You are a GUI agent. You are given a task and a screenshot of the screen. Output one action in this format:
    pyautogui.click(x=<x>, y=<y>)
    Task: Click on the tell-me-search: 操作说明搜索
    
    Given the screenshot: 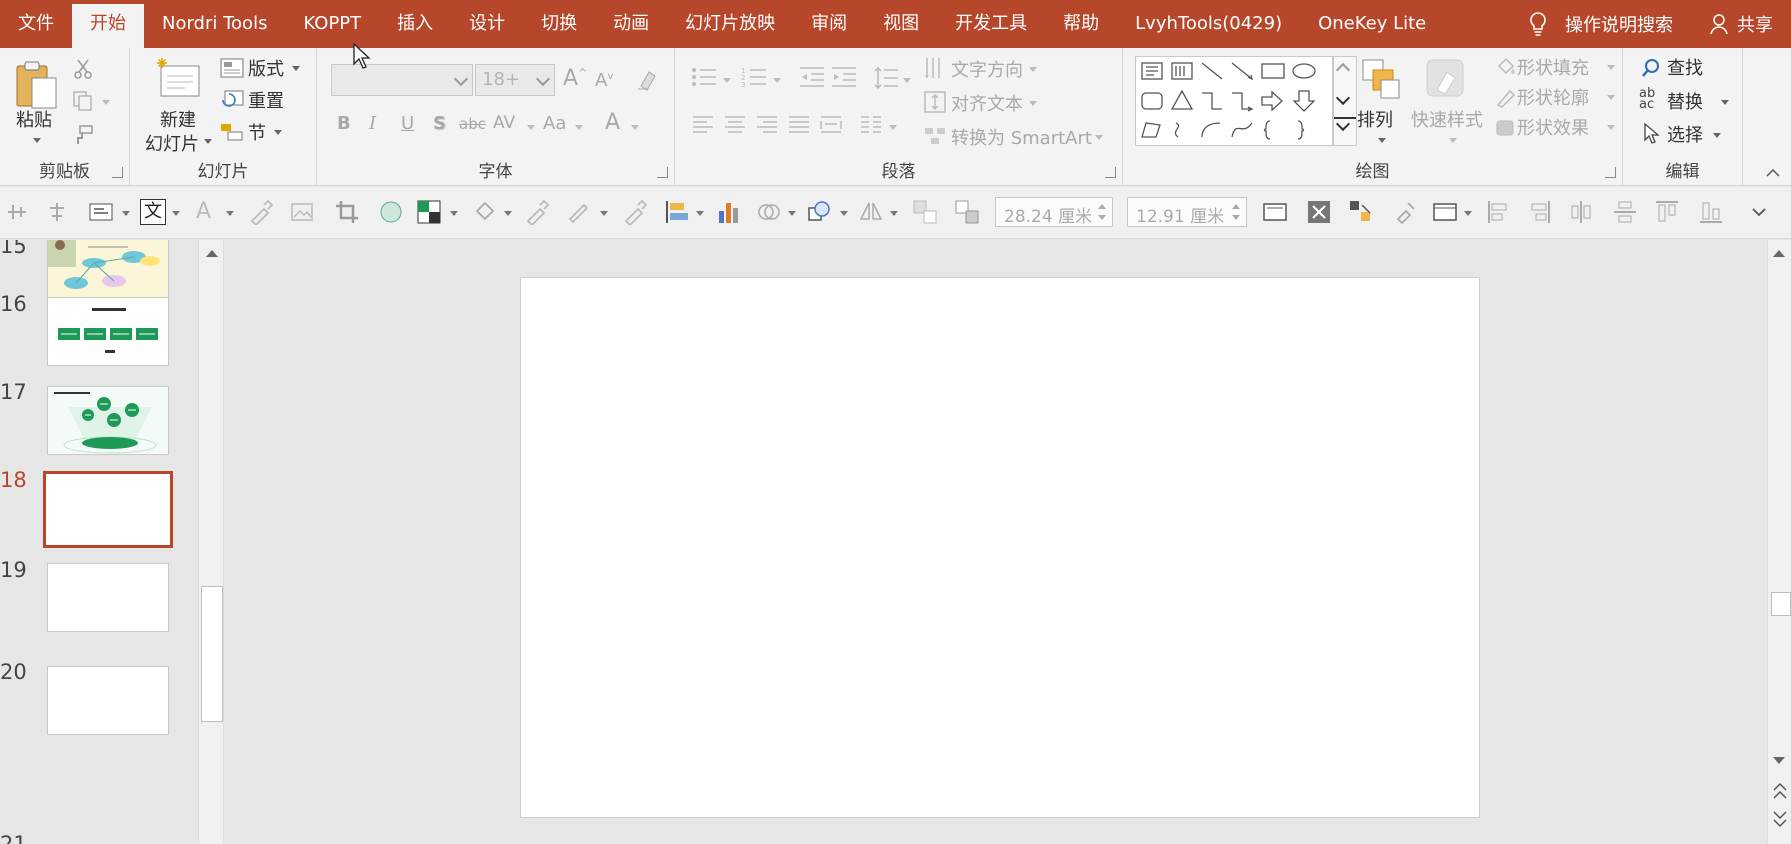 What is the action you would take?
    pyautogui.click(x=1600, y=24)
    